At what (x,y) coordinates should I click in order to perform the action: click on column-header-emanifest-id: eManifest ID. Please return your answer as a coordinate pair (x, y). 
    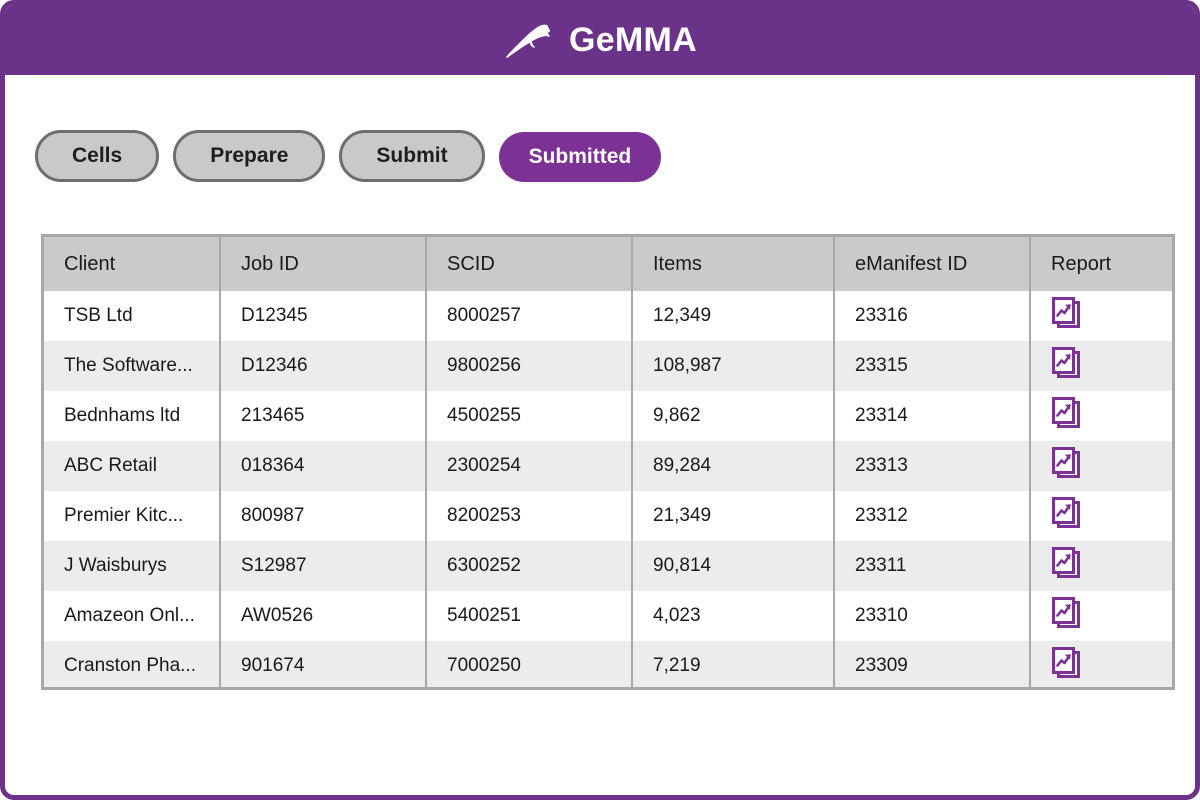
    Looking at the image, I should click on (932, 264).